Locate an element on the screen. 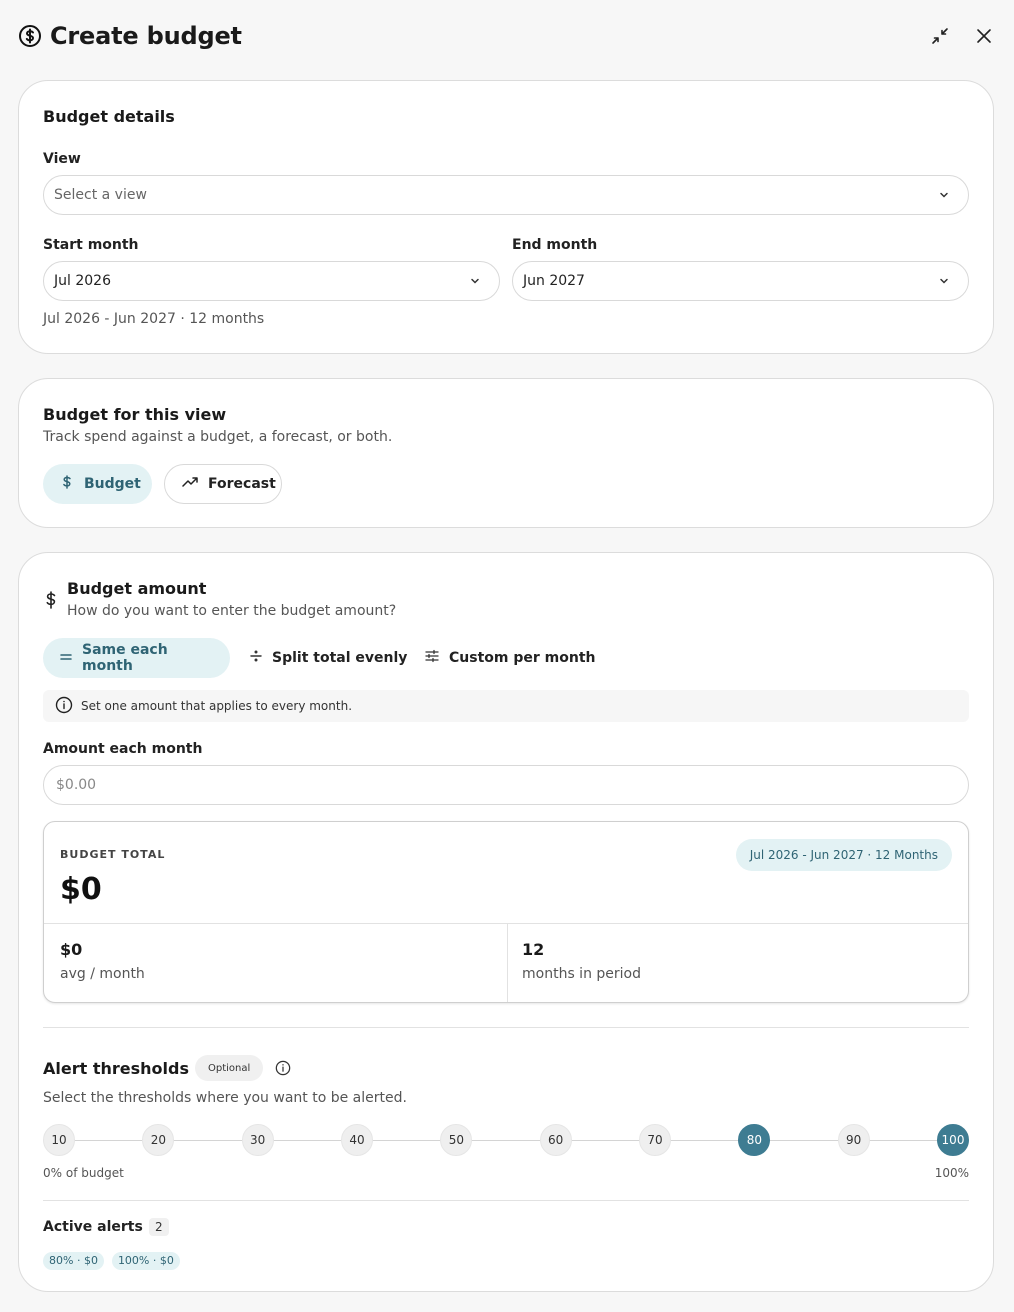 The width and height of the screenshot is (1014, 1312). sliders-icon is located at coordinates (432, 658).